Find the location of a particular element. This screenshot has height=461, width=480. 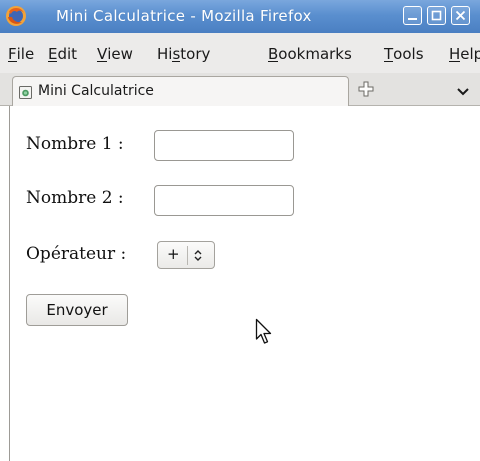

menu-view: View is located at coordinates (115, 54).